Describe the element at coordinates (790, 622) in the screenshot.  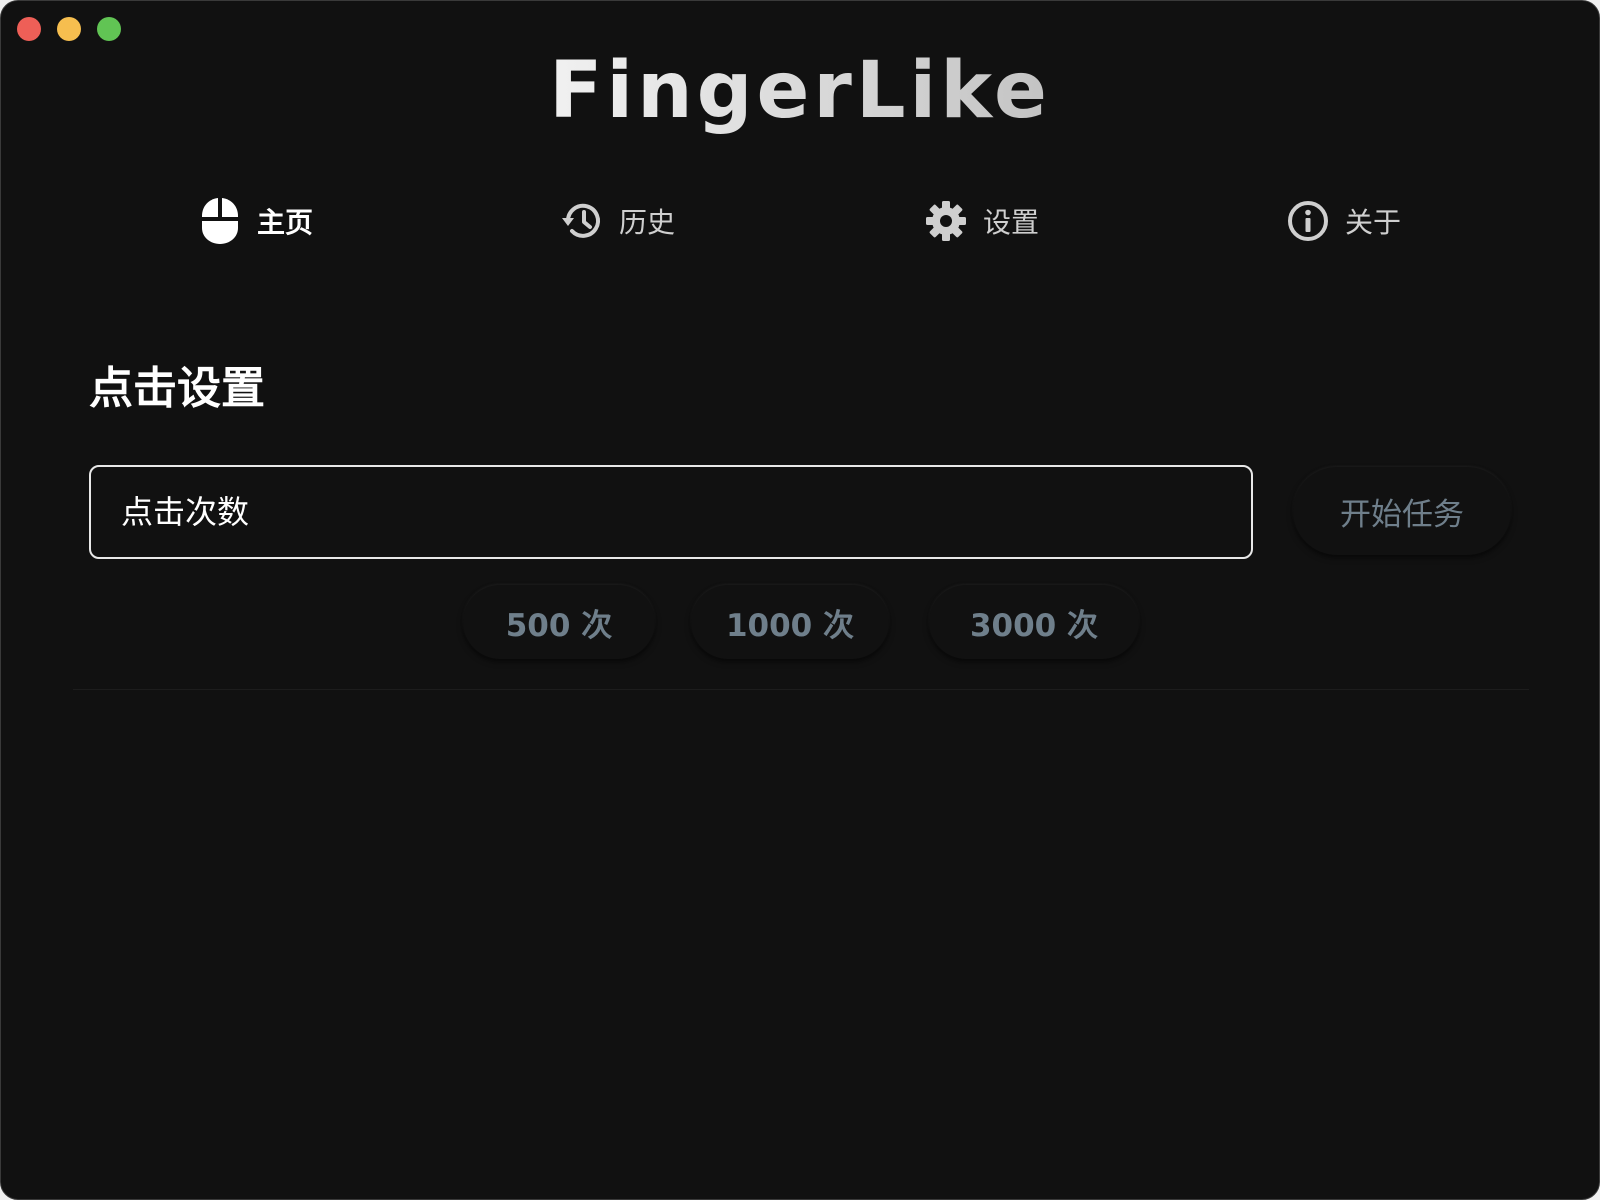
I see `preset-1000-button: 1000 次` at that location.